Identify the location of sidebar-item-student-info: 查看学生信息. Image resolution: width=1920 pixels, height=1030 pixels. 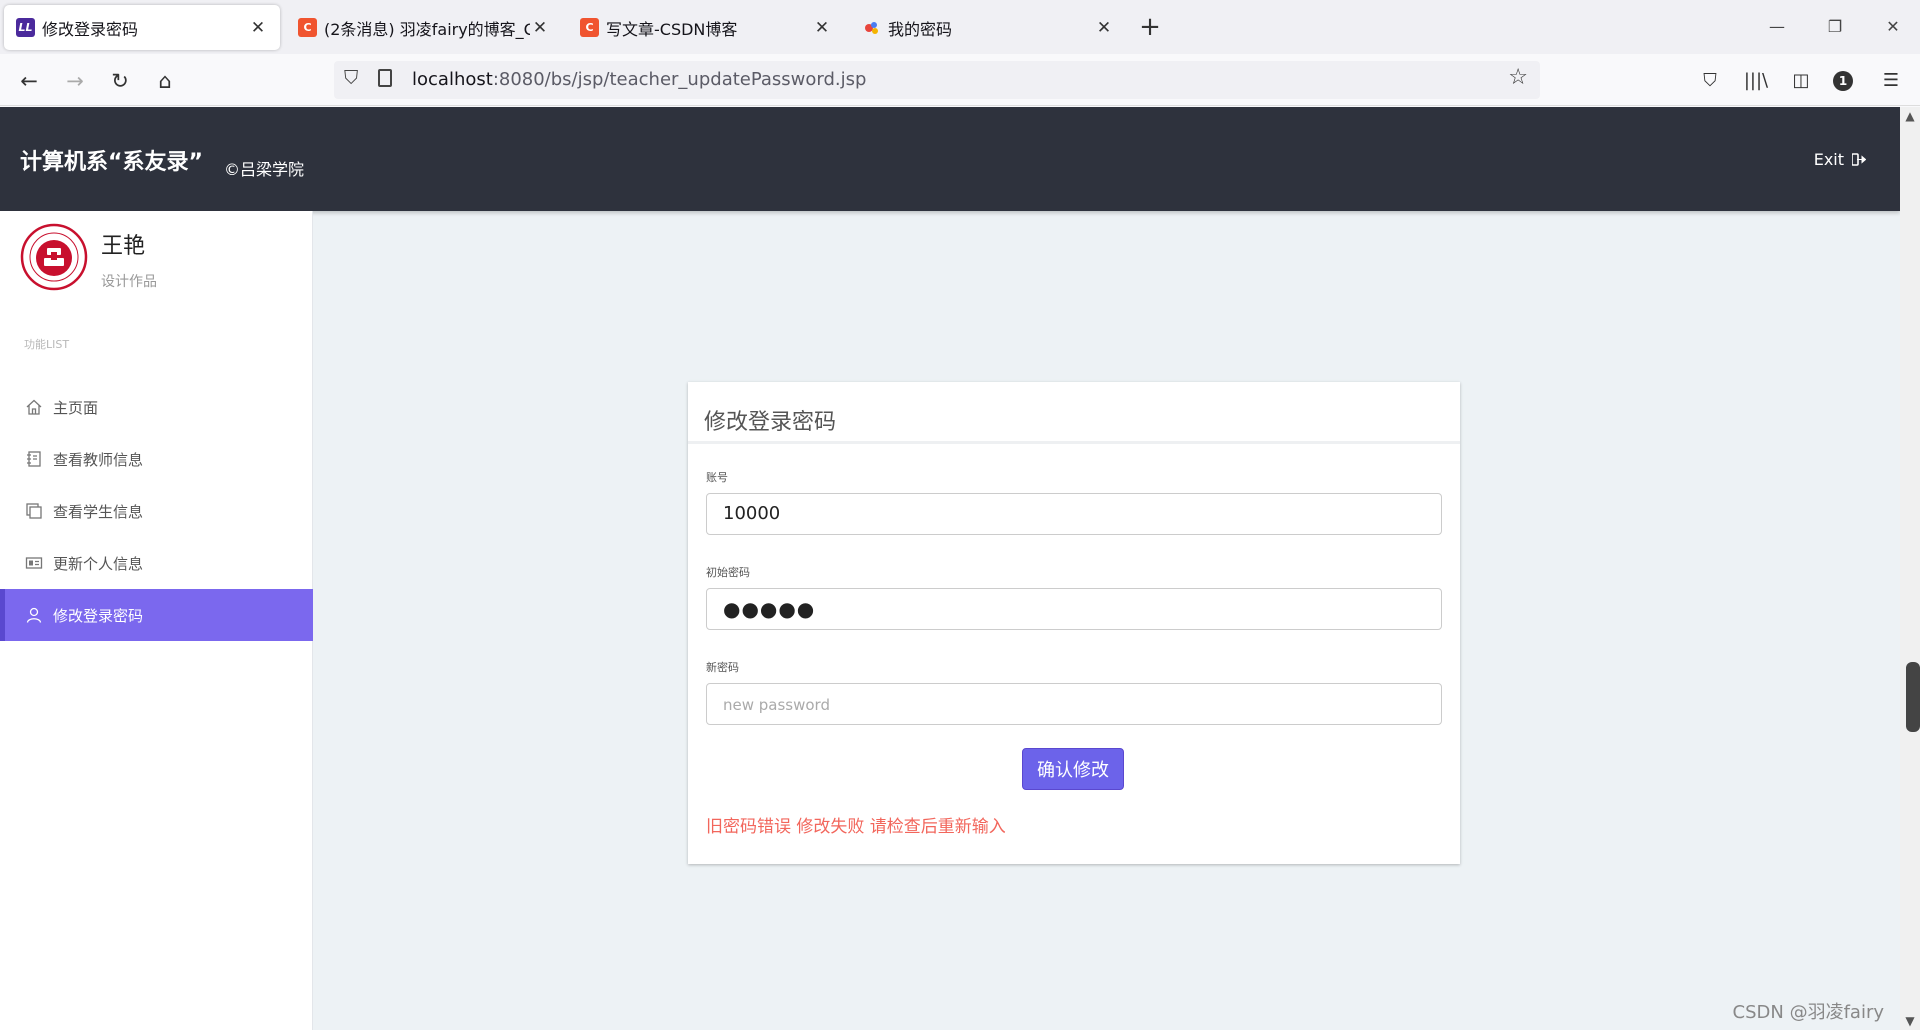
(156, 511).